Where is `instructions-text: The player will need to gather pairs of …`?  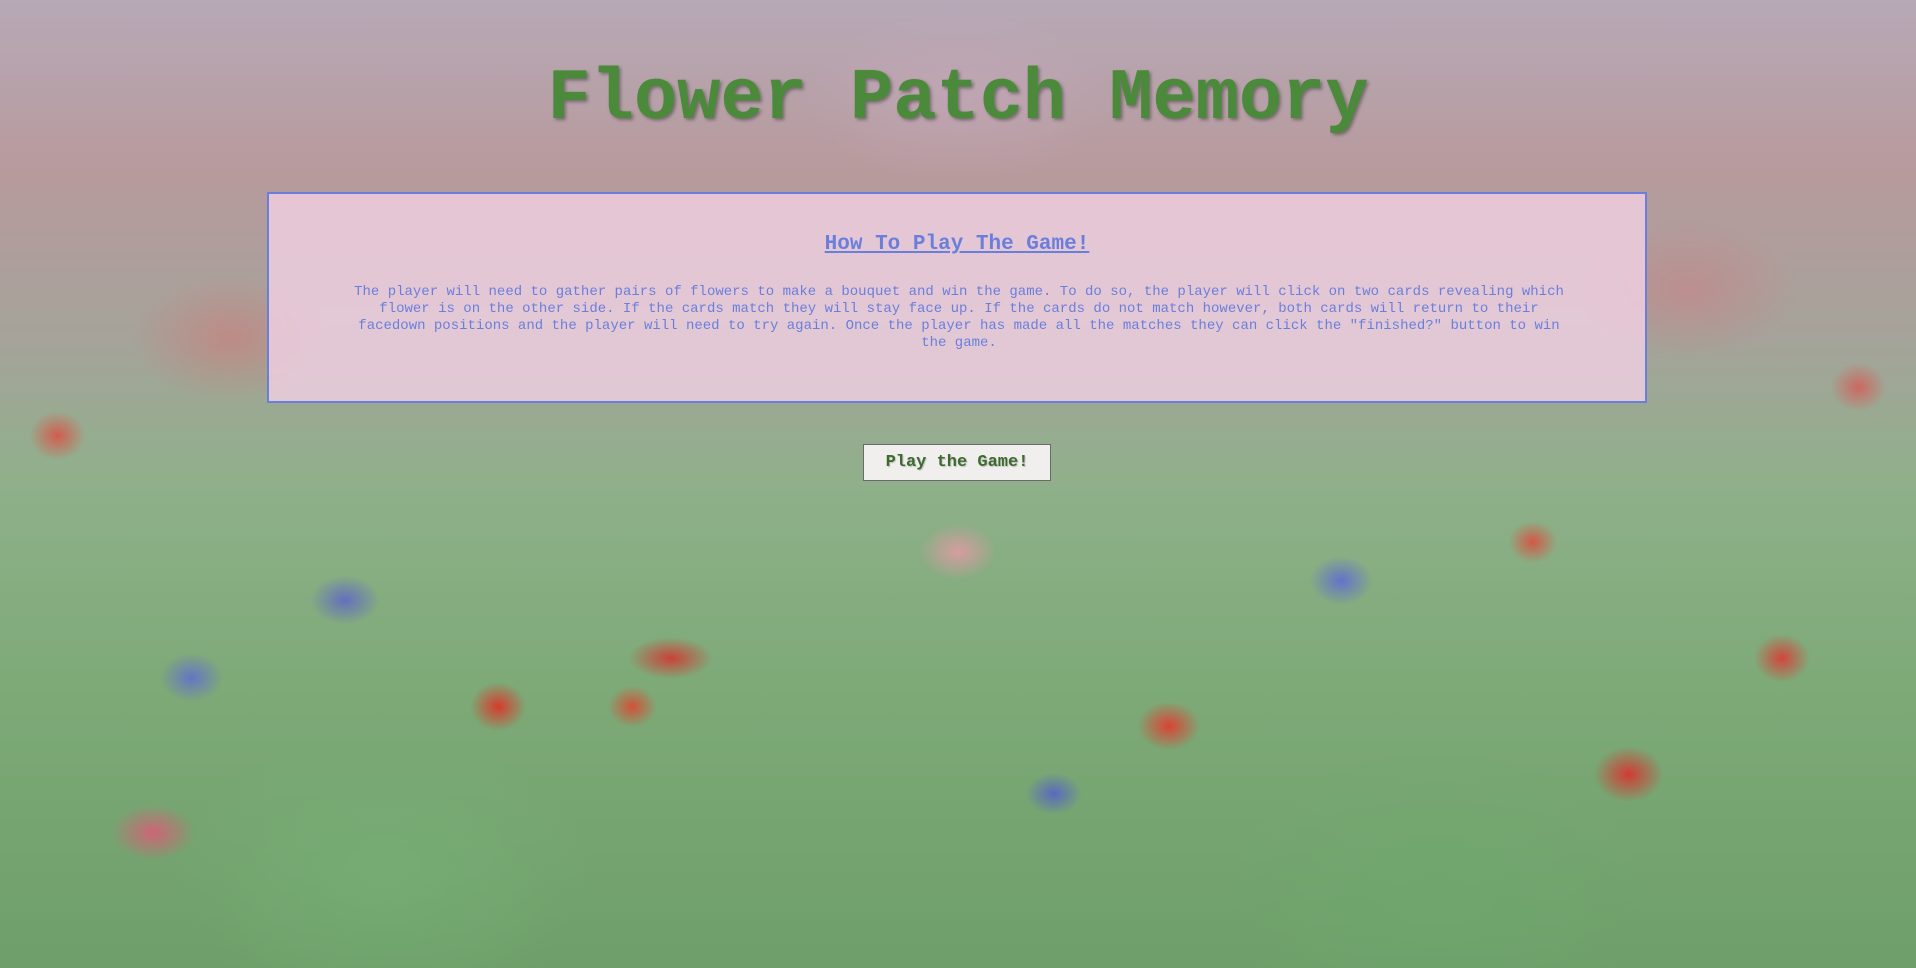 instructions-text: The player will need to gather pairs of … is located at coordinates (959, 317).